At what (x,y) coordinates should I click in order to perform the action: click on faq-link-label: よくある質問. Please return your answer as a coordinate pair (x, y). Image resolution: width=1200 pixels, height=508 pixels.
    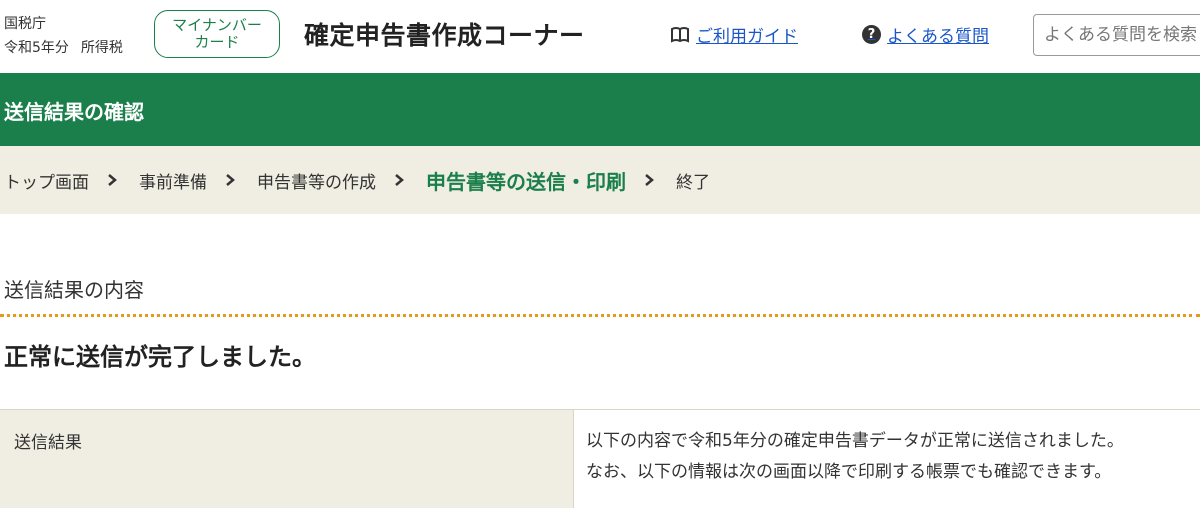
    Looking at the image, I should click on (938, 37).